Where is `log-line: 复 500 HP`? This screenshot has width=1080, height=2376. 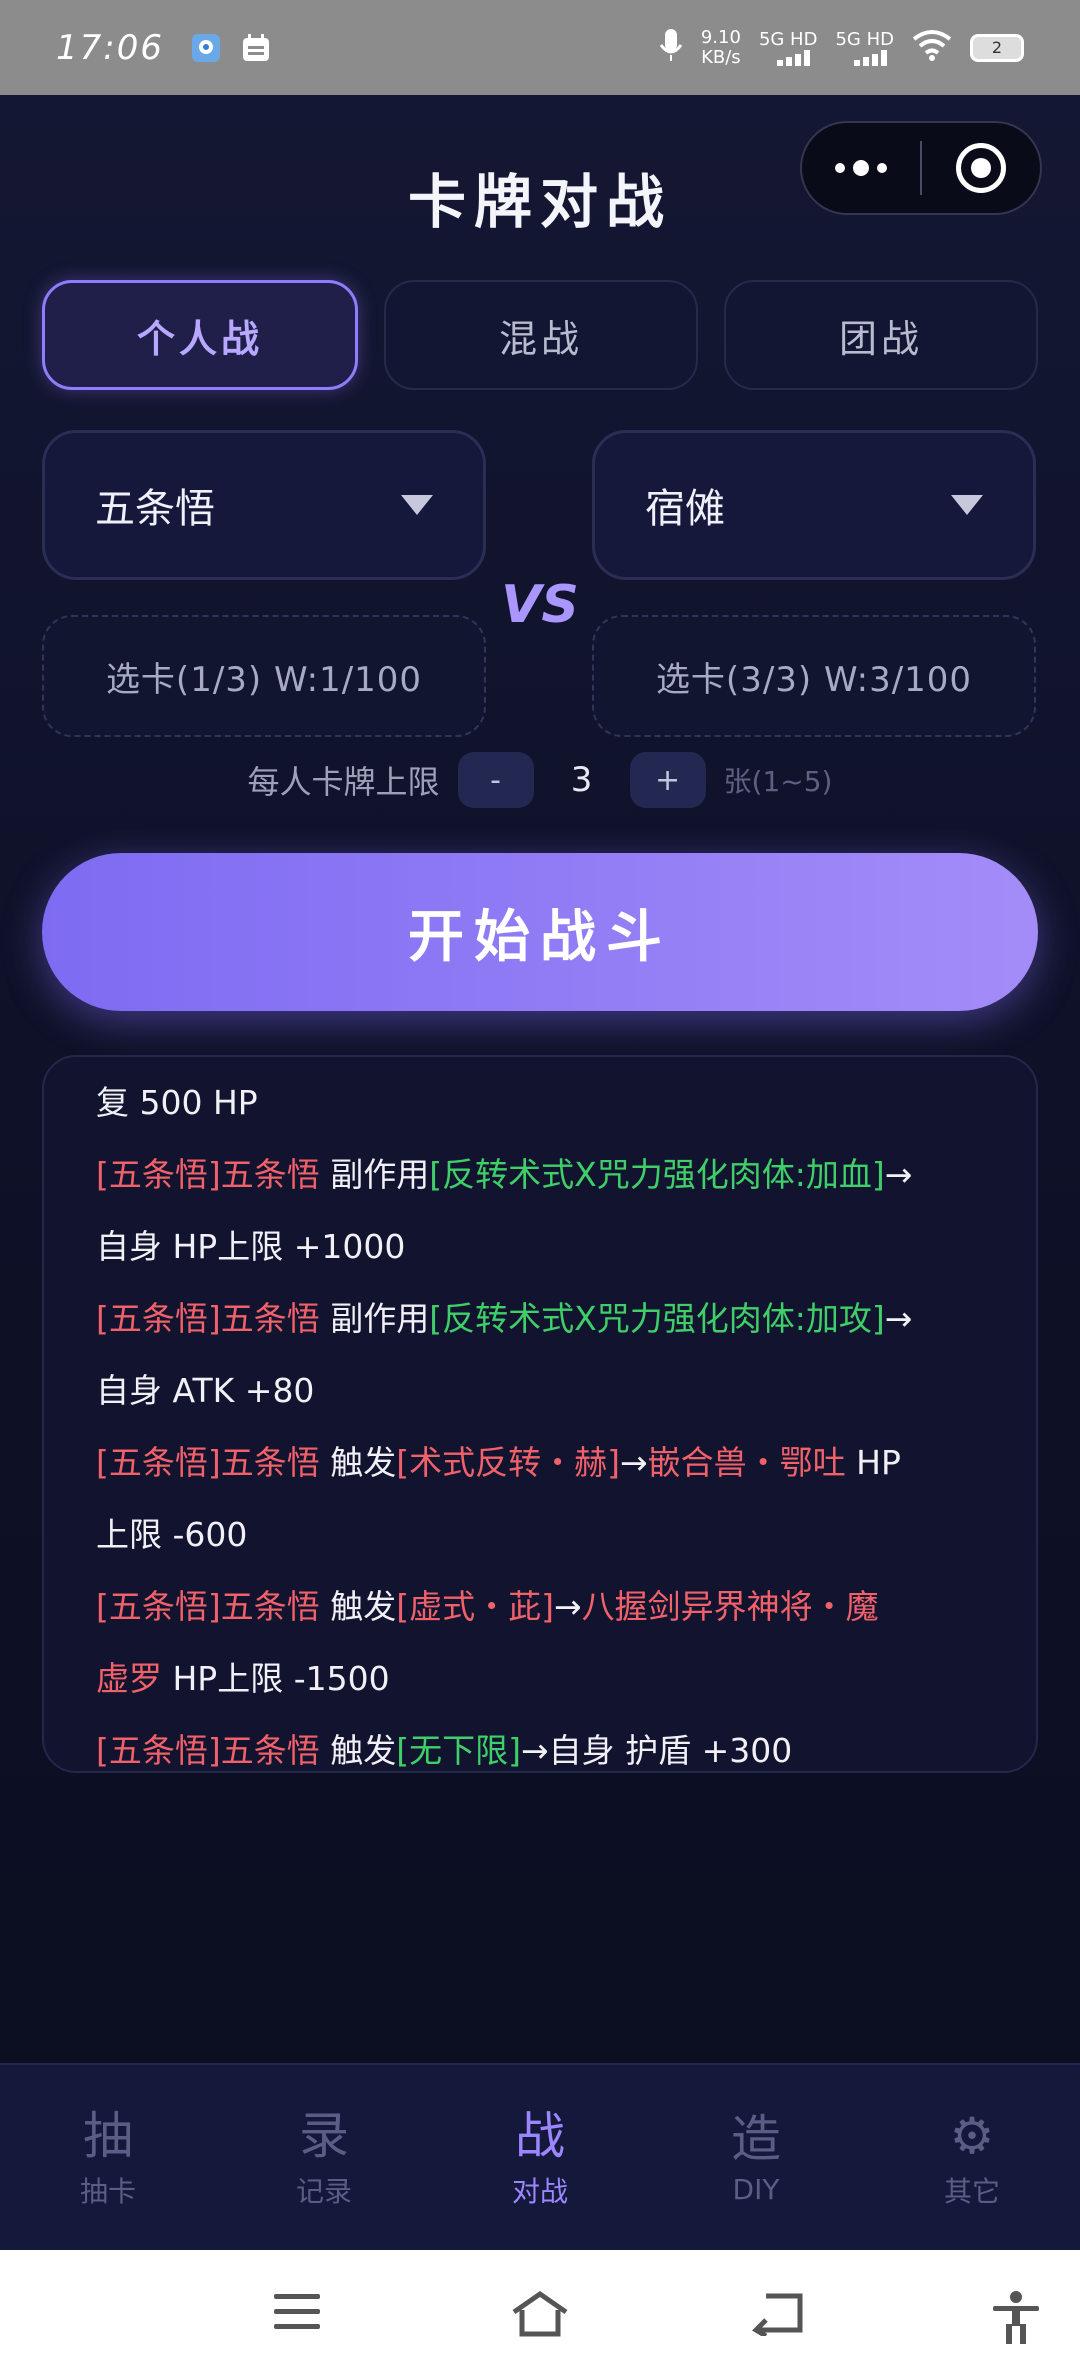
log-line: 复 500 HP is located at coordinates (540, 1103).